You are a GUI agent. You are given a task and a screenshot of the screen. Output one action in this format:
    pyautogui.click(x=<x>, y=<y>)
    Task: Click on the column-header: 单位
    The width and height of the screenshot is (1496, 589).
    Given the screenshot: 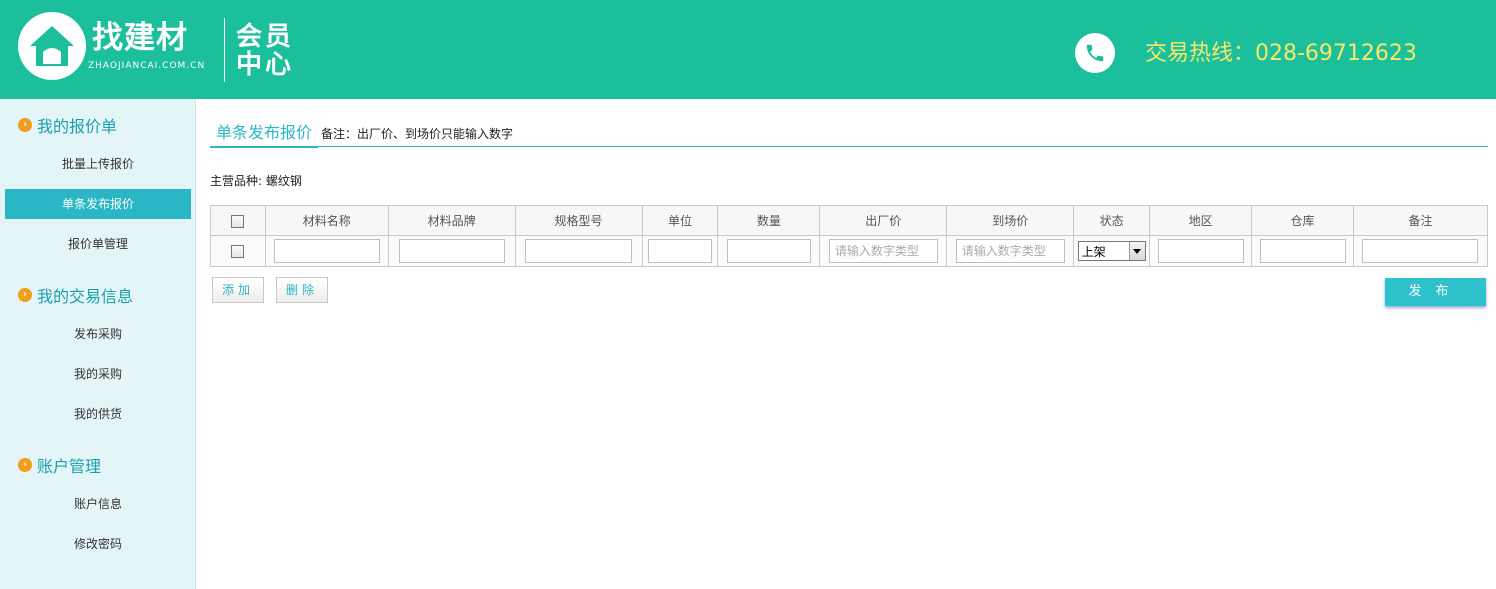 What is the action you would take?
    pyautogui.click(x=680, y=220)
    